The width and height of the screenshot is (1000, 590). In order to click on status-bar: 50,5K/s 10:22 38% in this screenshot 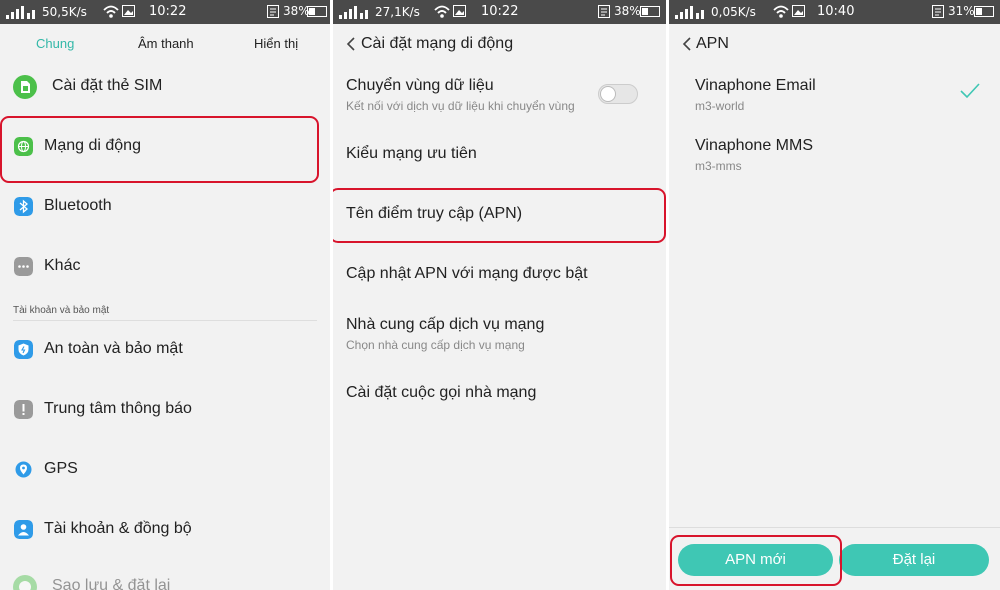, I will do `click(165, 12)`.